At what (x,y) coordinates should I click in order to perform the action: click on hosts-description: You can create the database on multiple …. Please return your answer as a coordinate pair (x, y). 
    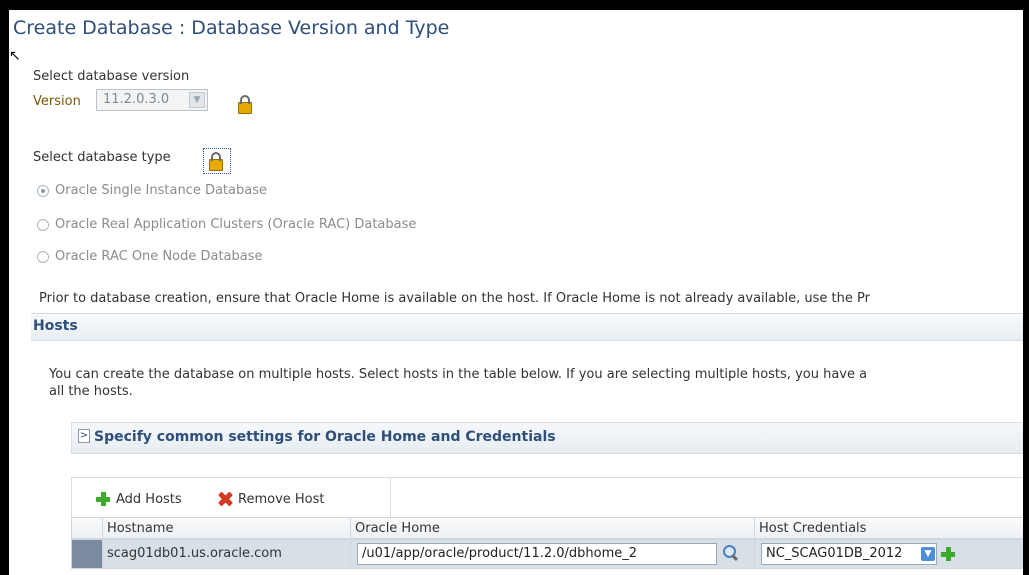
    Looking at the image, I should click on (458, 374).